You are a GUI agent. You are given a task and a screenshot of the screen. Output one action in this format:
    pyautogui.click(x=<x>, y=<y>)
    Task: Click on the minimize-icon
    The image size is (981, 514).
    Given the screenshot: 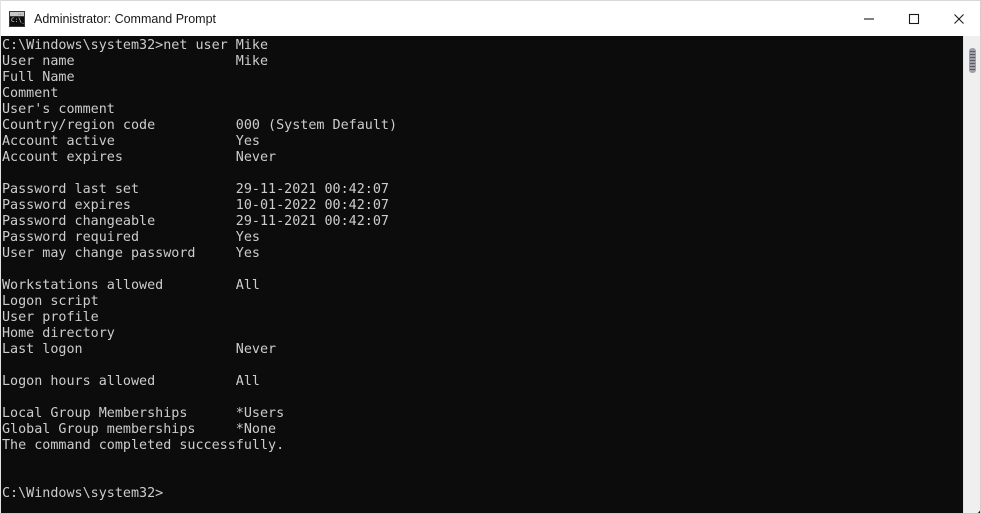 What is the action you would take?
    pyautogui.click(x=868, y=18)
    